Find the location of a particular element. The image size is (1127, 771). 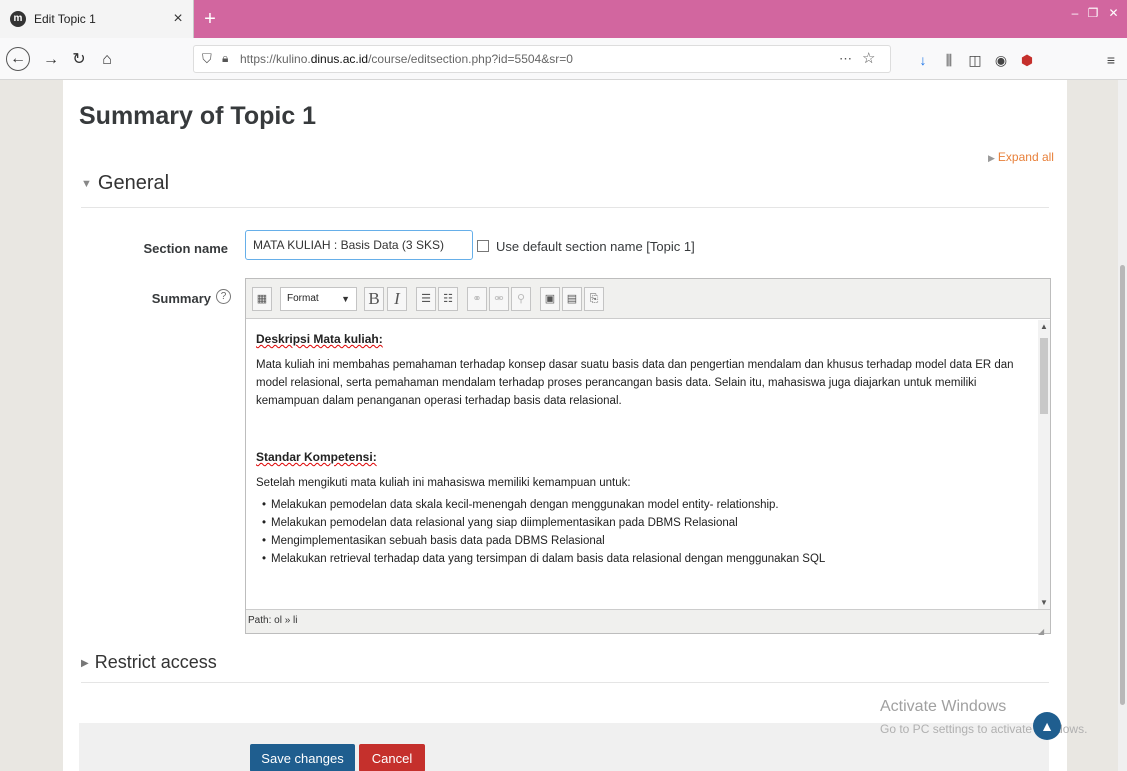

format-select: Format ▼ is located at coordinates (318, 299).